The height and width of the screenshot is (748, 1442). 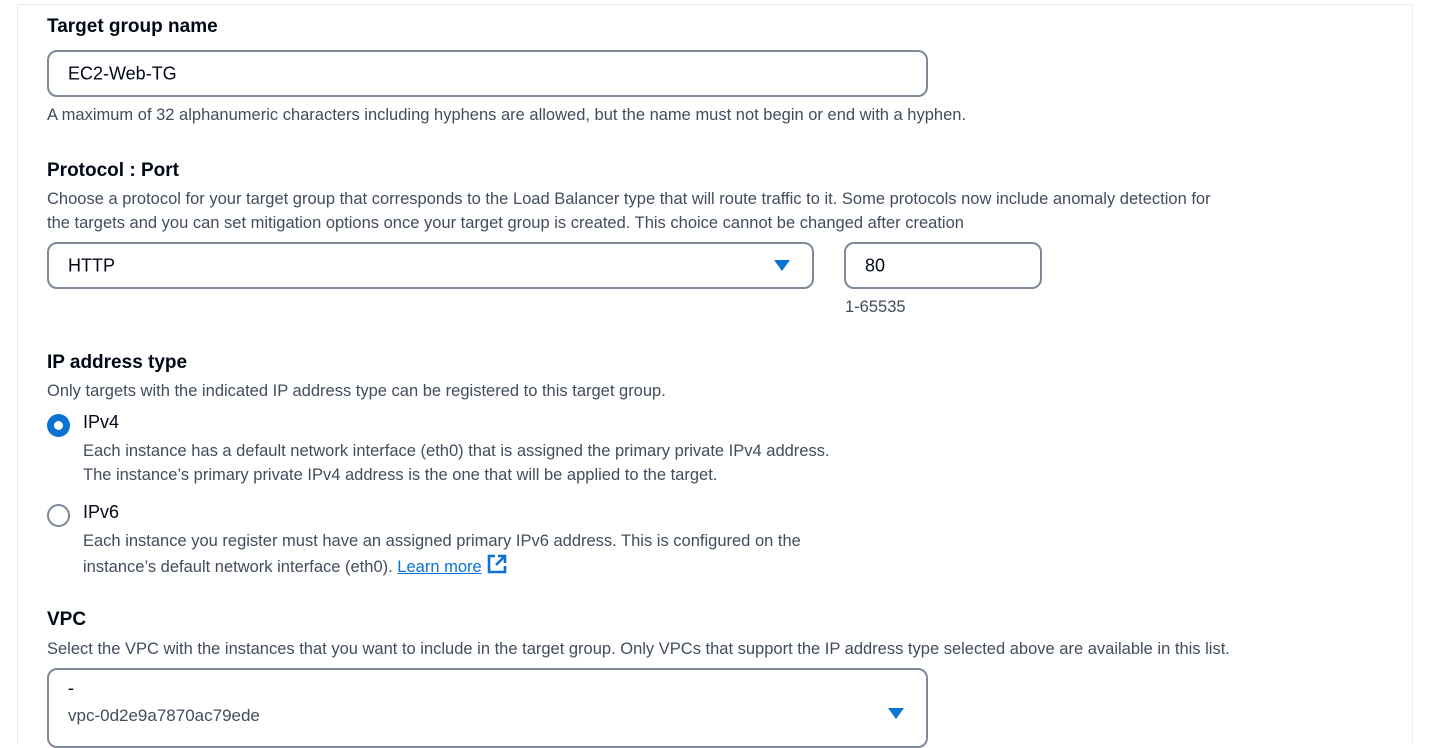 What do you see at coordinates (113, 170) in the screenshot?
I see `protocol-port-label: Protocol : Port` at bounding box center [113, 170].